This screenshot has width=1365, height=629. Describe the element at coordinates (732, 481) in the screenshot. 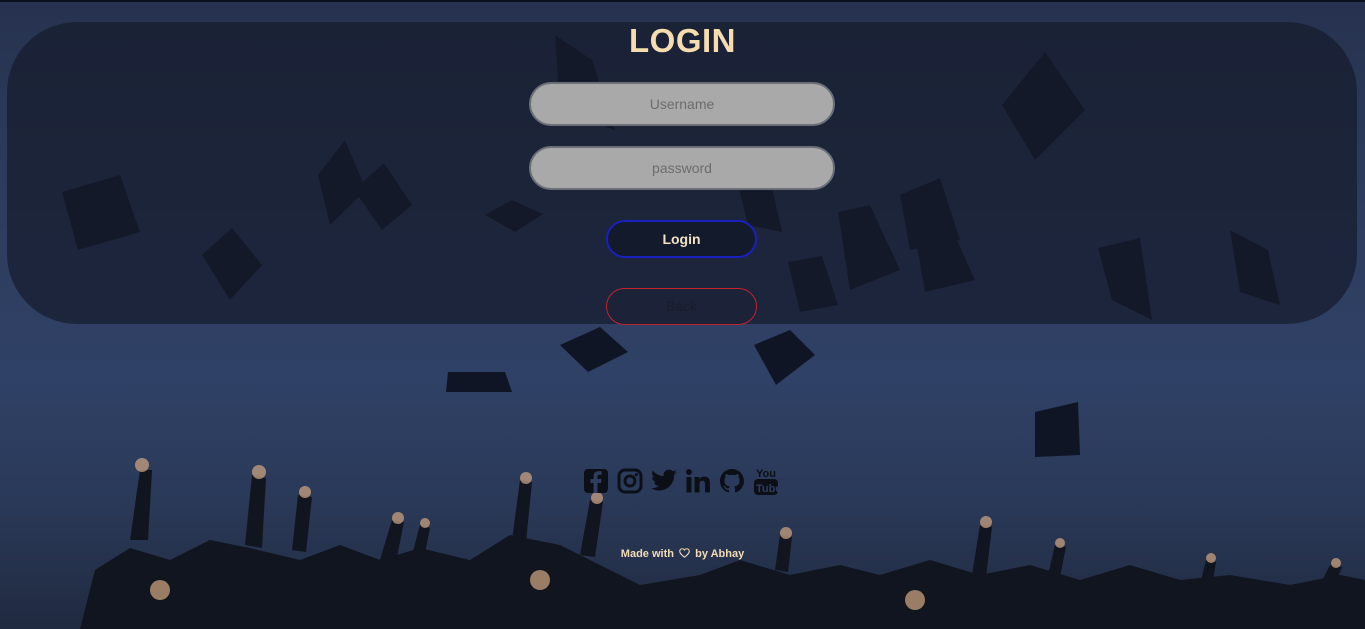

I see `github-icon` at that location.